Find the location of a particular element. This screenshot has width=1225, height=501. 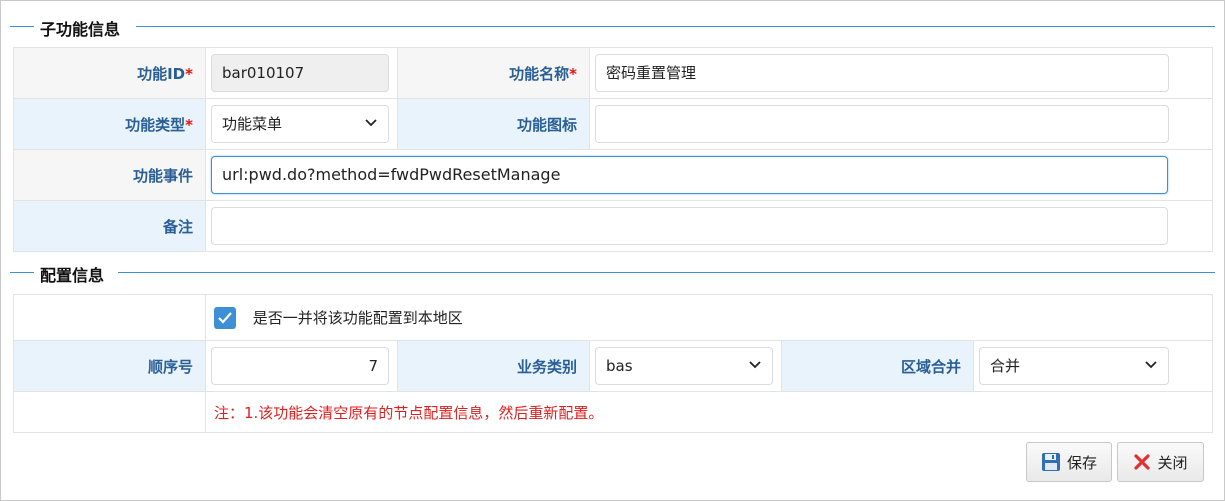

function-type-label: 功能类型* is located at coordinates (109, 124).